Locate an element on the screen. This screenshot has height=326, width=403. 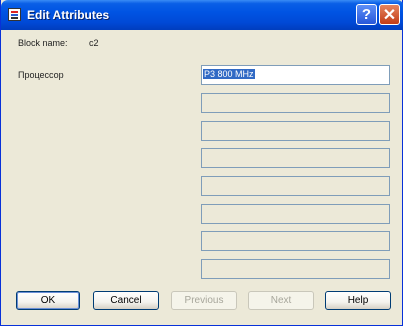
ok-button: OK is located at coordinates (48, 300).